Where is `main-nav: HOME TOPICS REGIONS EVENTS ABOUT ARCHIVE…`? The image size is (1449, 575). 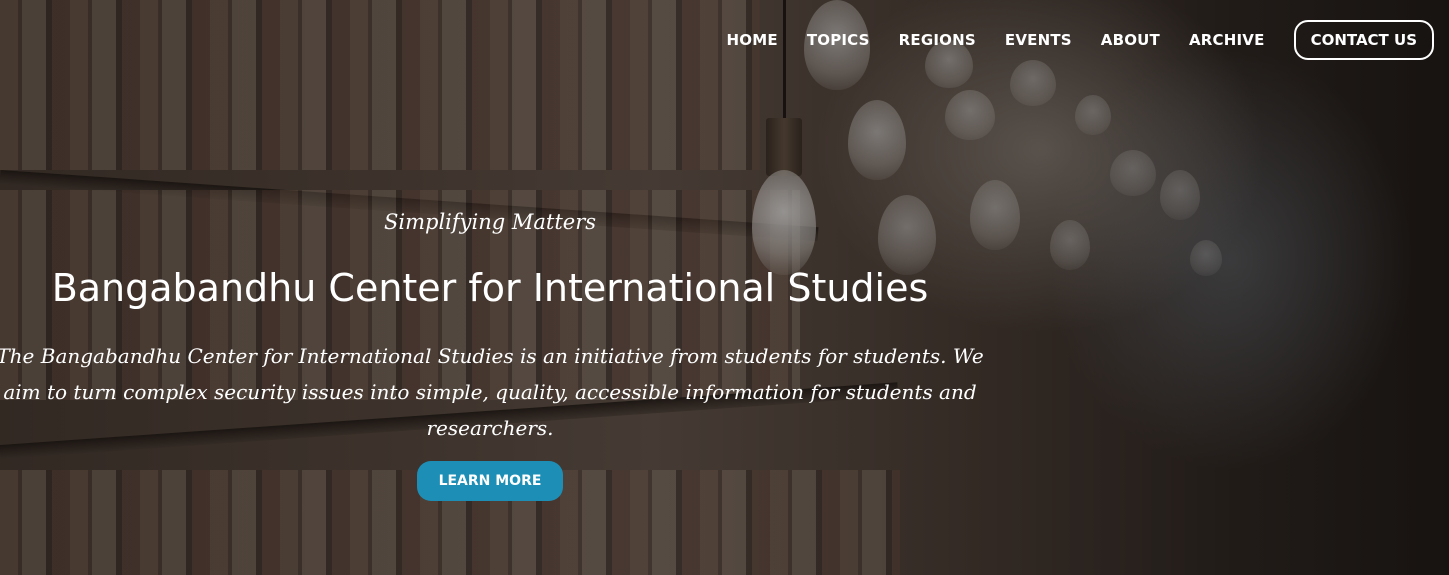
main-nav: HOME TOPICS REGIONS EVENTS ABOUT ARCHIVE… is located at coordinates (1080, 40).